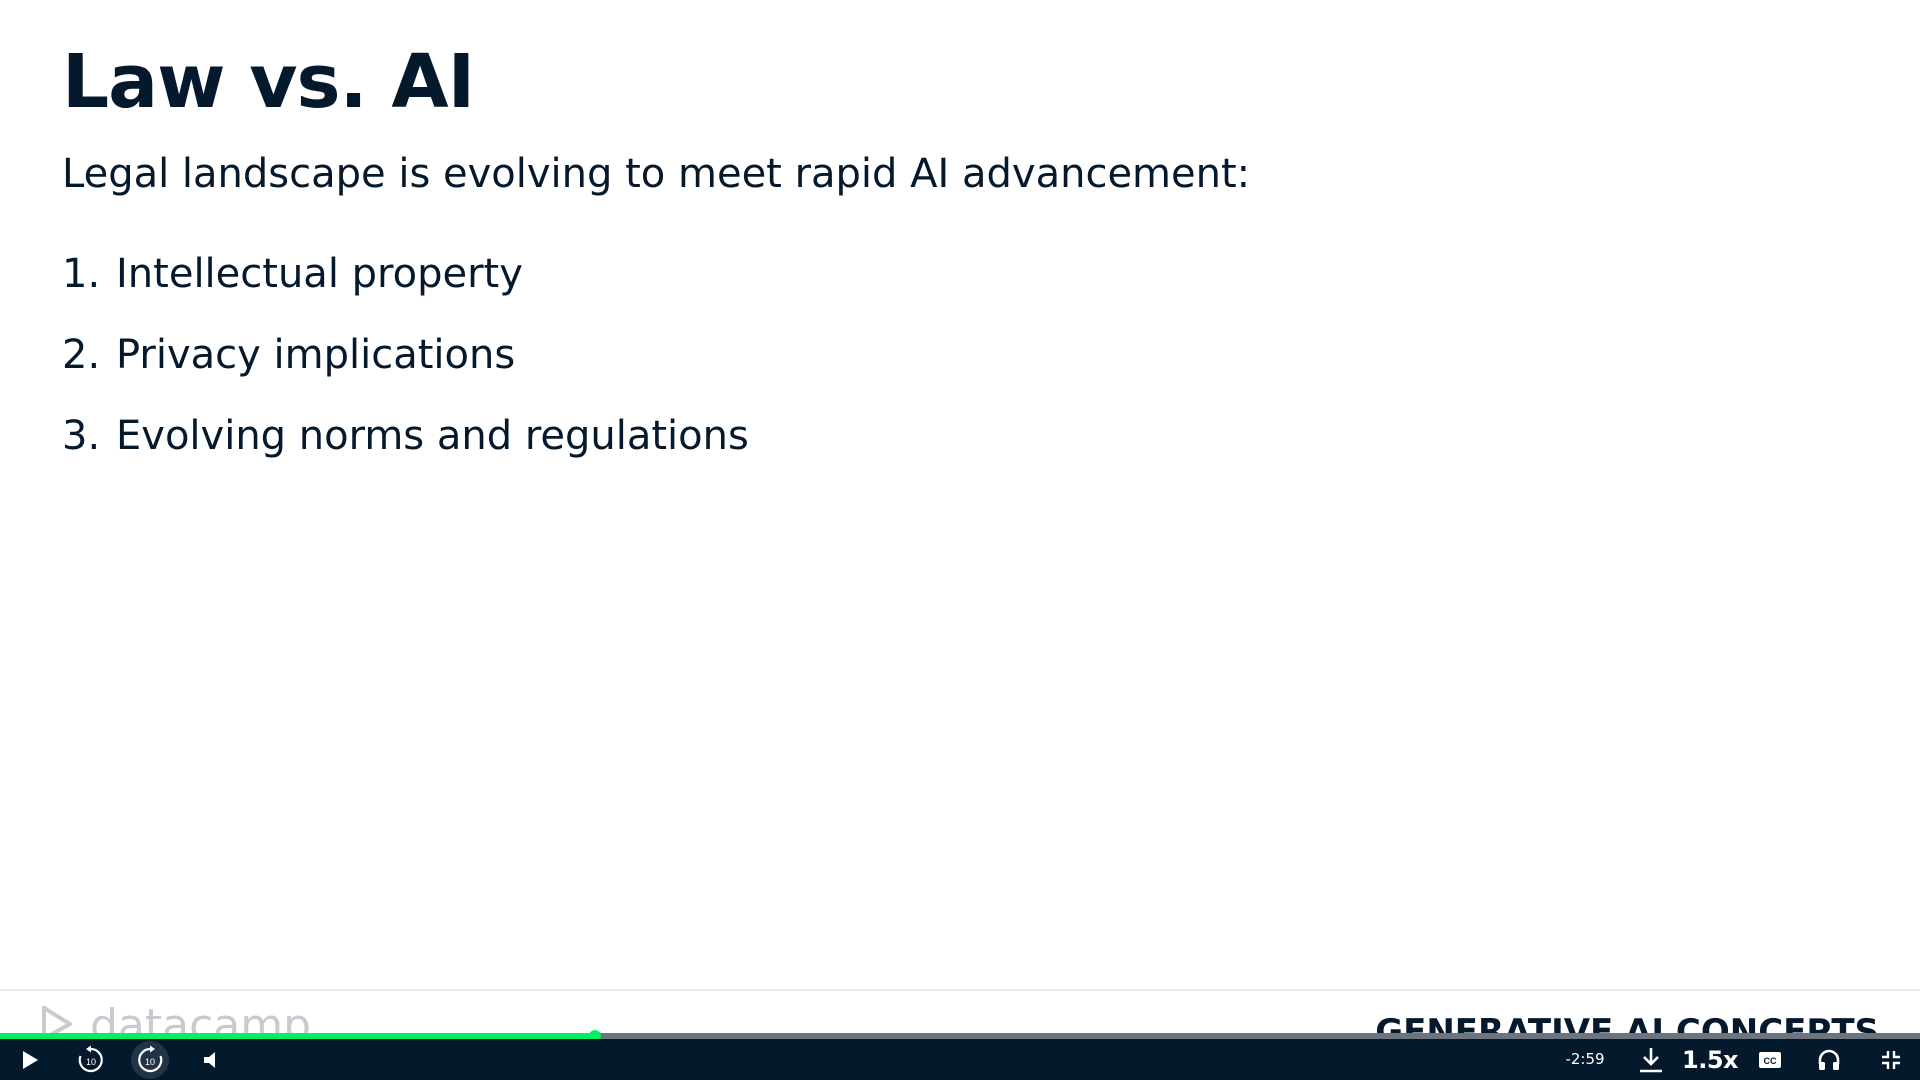 This screenshot has height=1080, width=1920. I want to click on control-bar: 10 10 -2:59 1.5x CC, so click(960, 1059).